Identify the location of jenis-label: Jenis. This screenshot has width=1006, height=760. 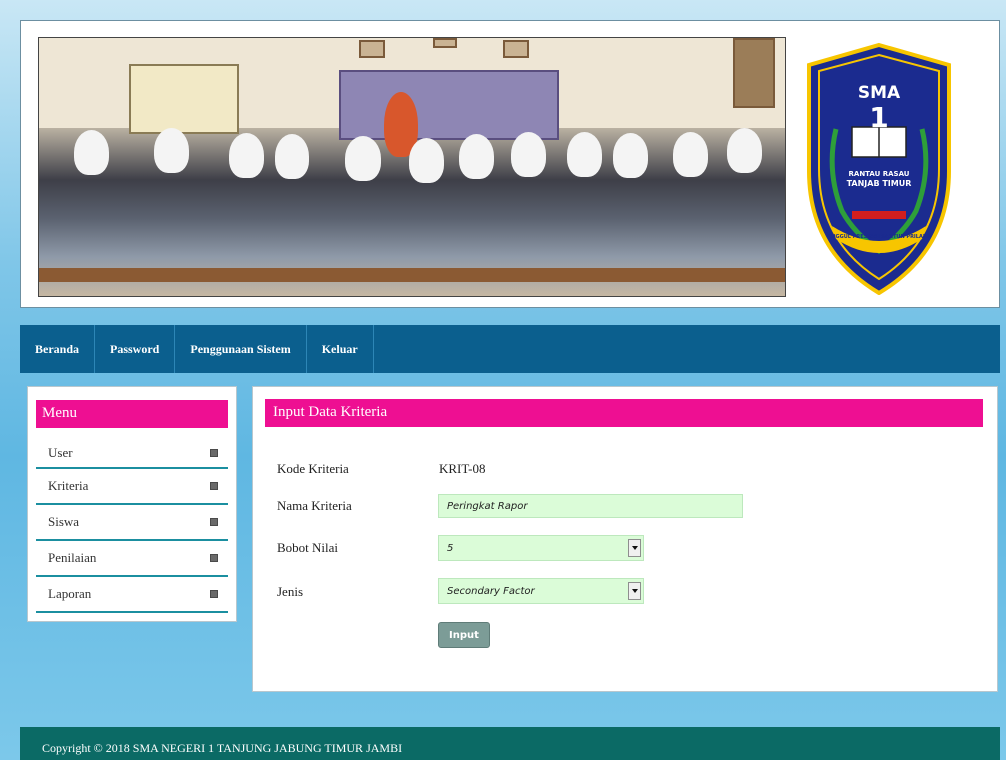
(290, 591).